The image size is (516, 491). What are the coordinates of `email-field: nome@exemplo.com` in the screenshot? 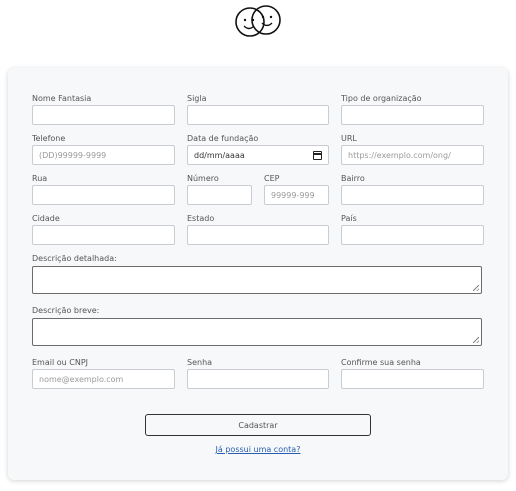 It's located at (103, 379).